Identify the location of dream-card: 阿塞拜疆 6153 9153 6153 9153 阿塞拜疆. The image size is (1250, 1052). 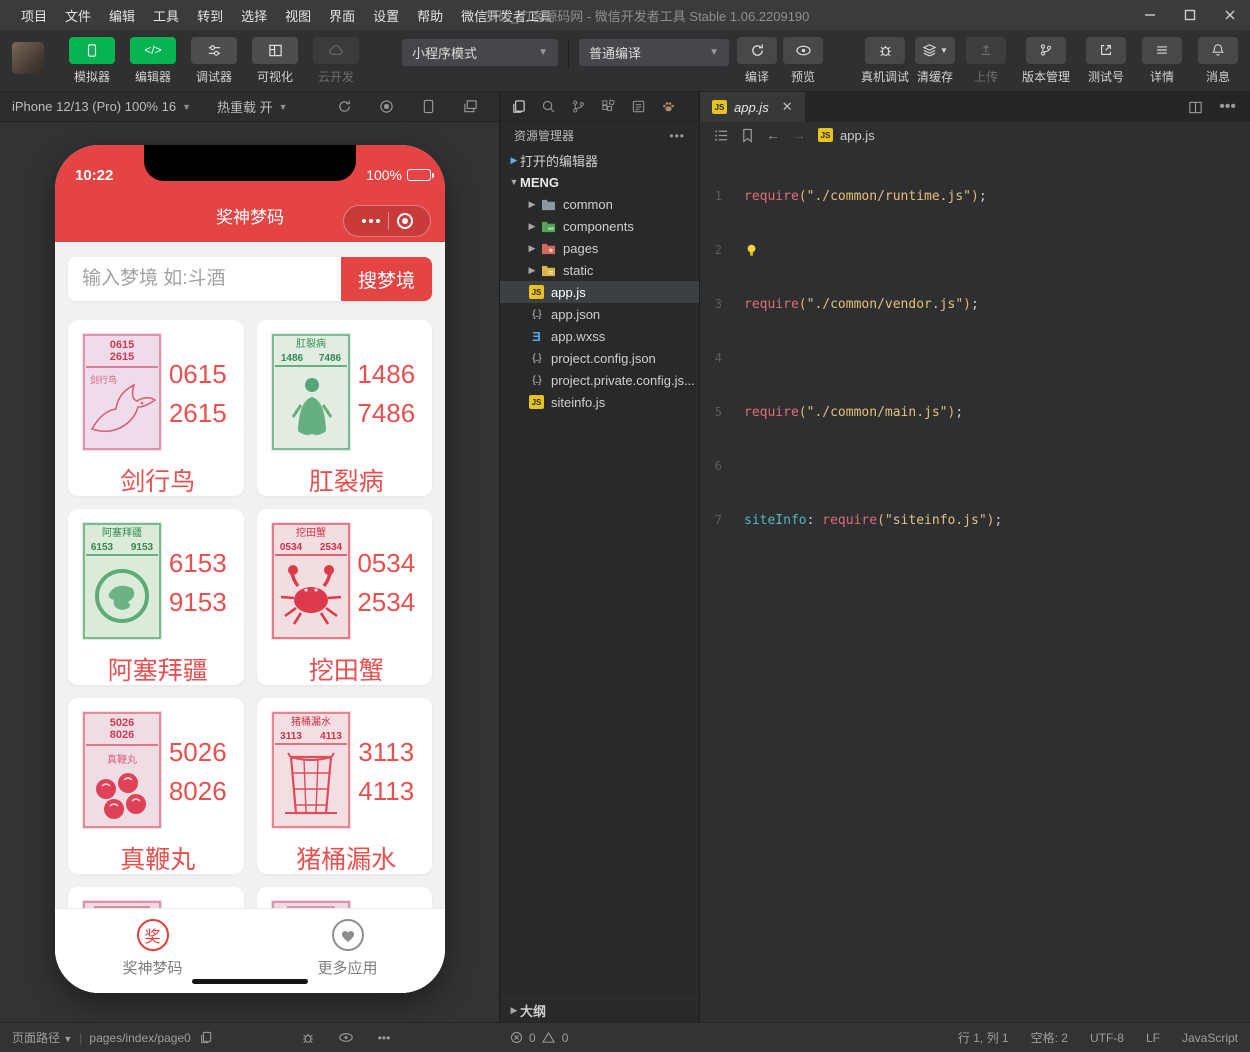
(156, 597).